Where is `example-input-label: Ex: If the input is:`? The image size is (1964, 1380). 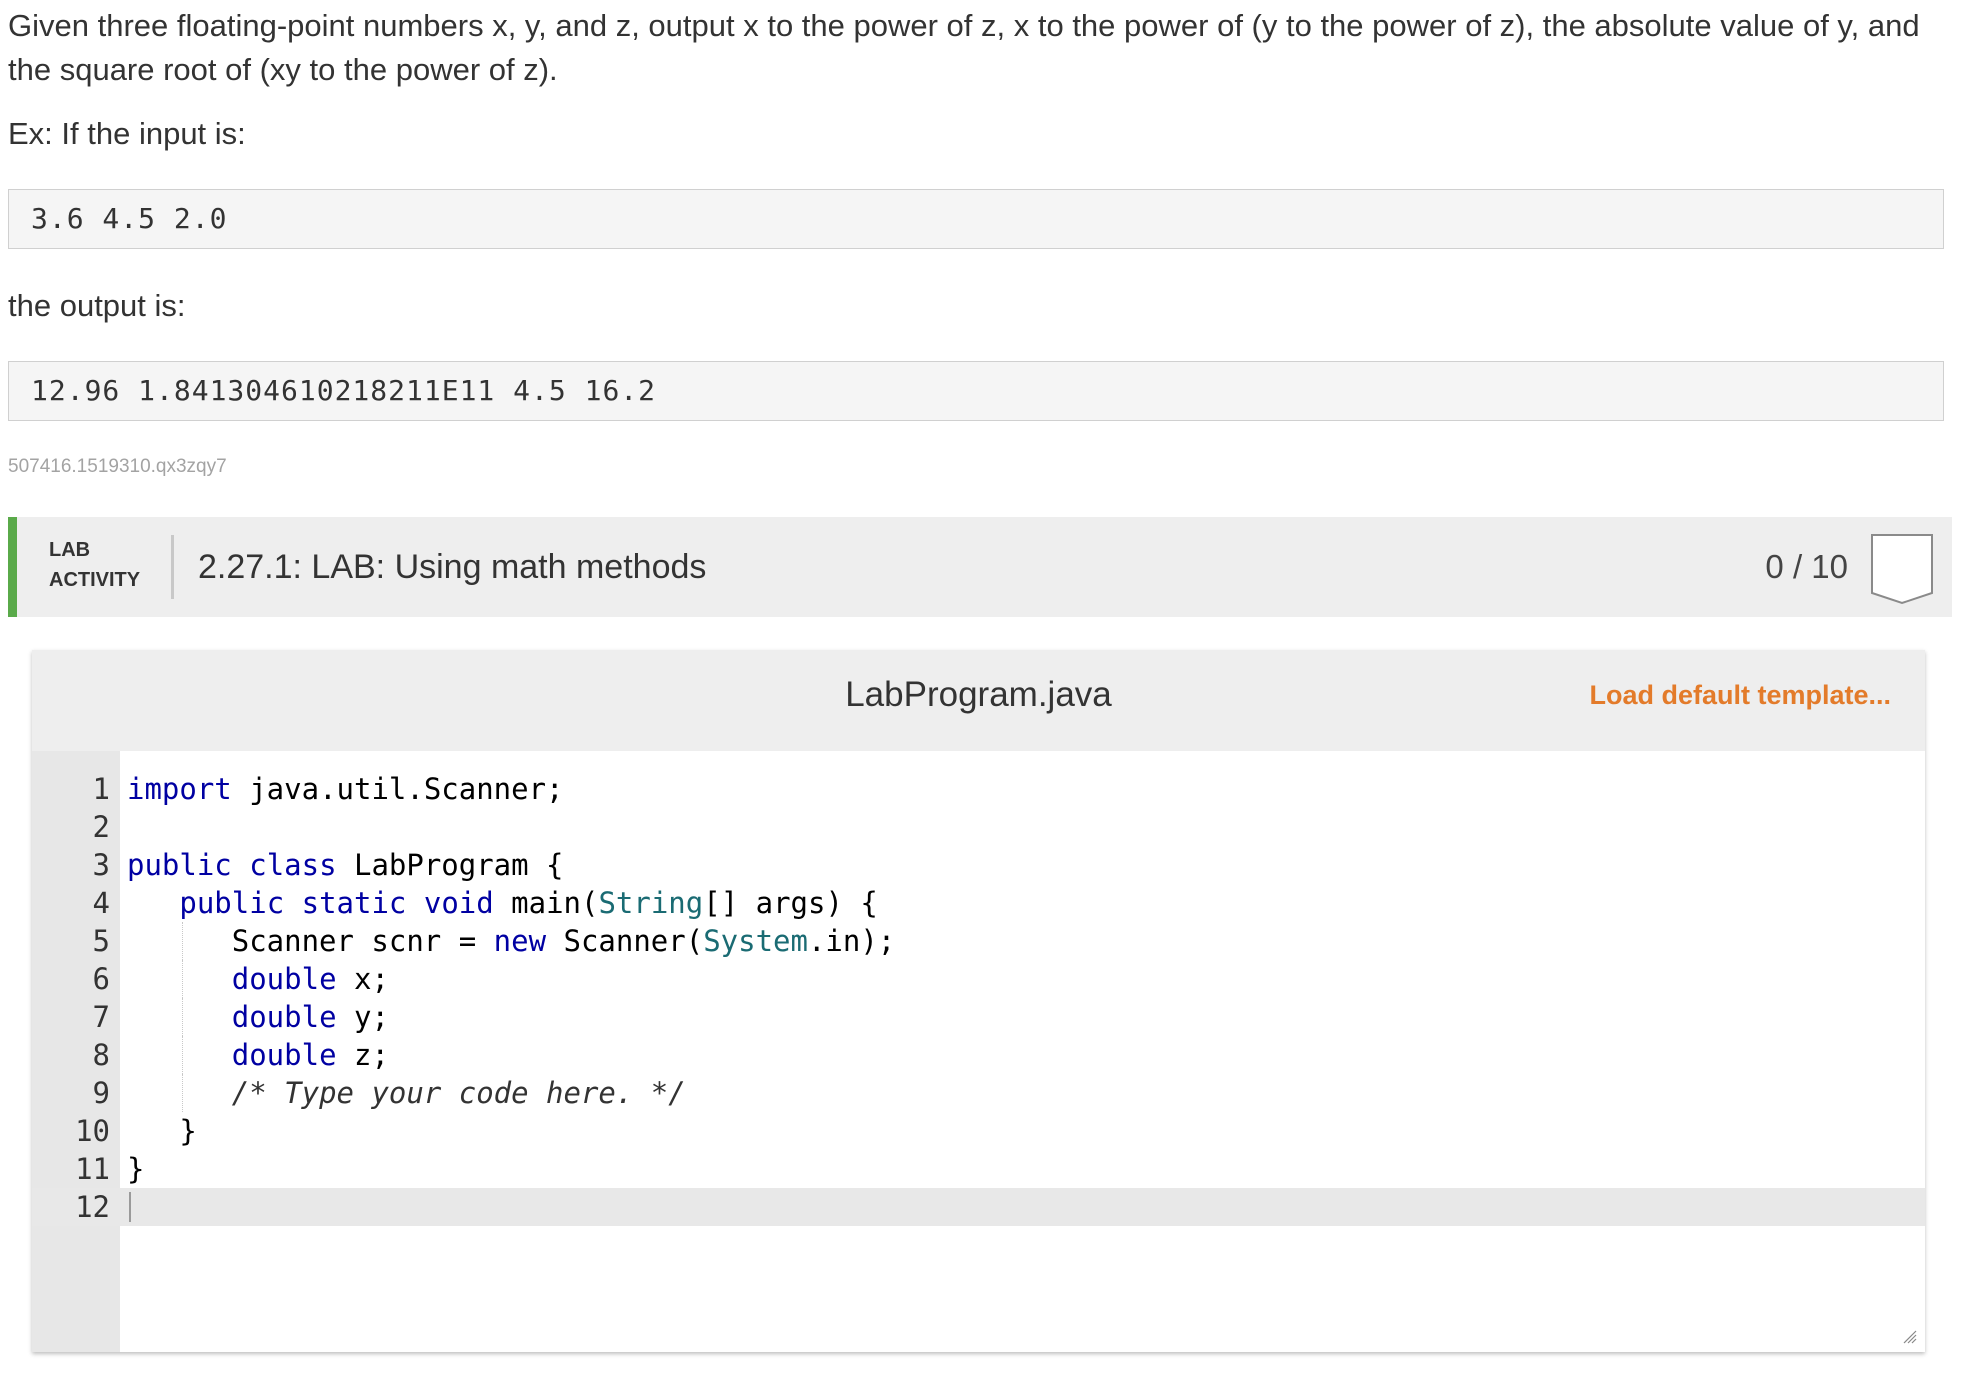 example-input-label: Ex: If the input is: is located at coordinates (127, 133).